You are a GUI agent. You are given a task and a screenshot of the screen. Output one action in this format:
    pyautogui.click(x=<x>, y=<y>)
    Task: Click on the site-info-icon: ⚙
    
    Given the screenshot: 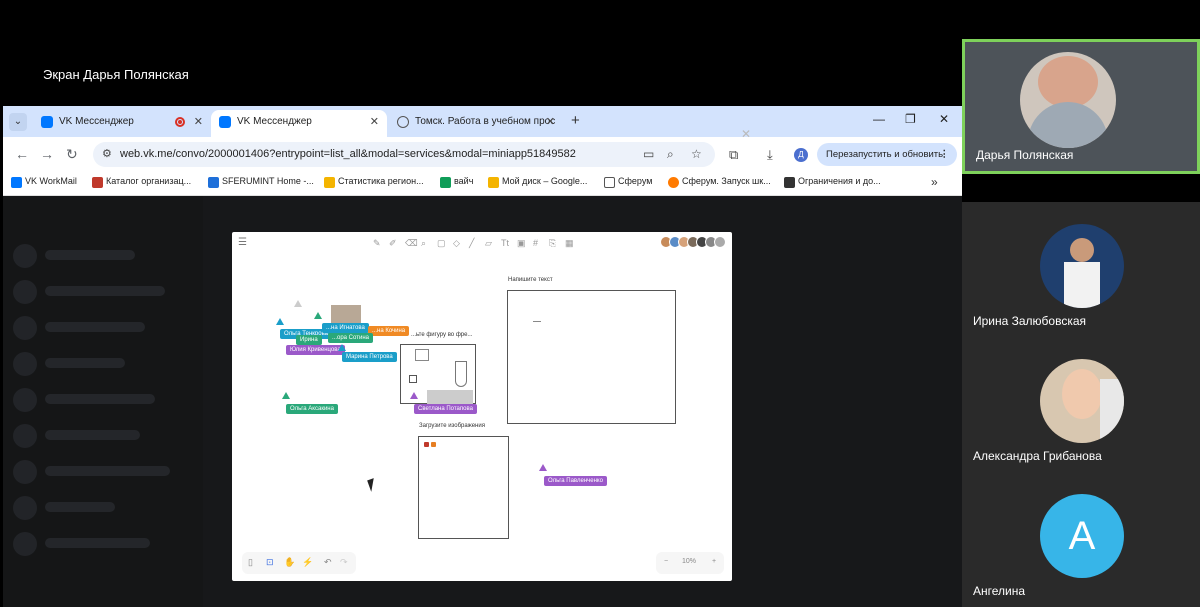 What is the action you would take?
    pyautogui.click(x=107, y=153)
    